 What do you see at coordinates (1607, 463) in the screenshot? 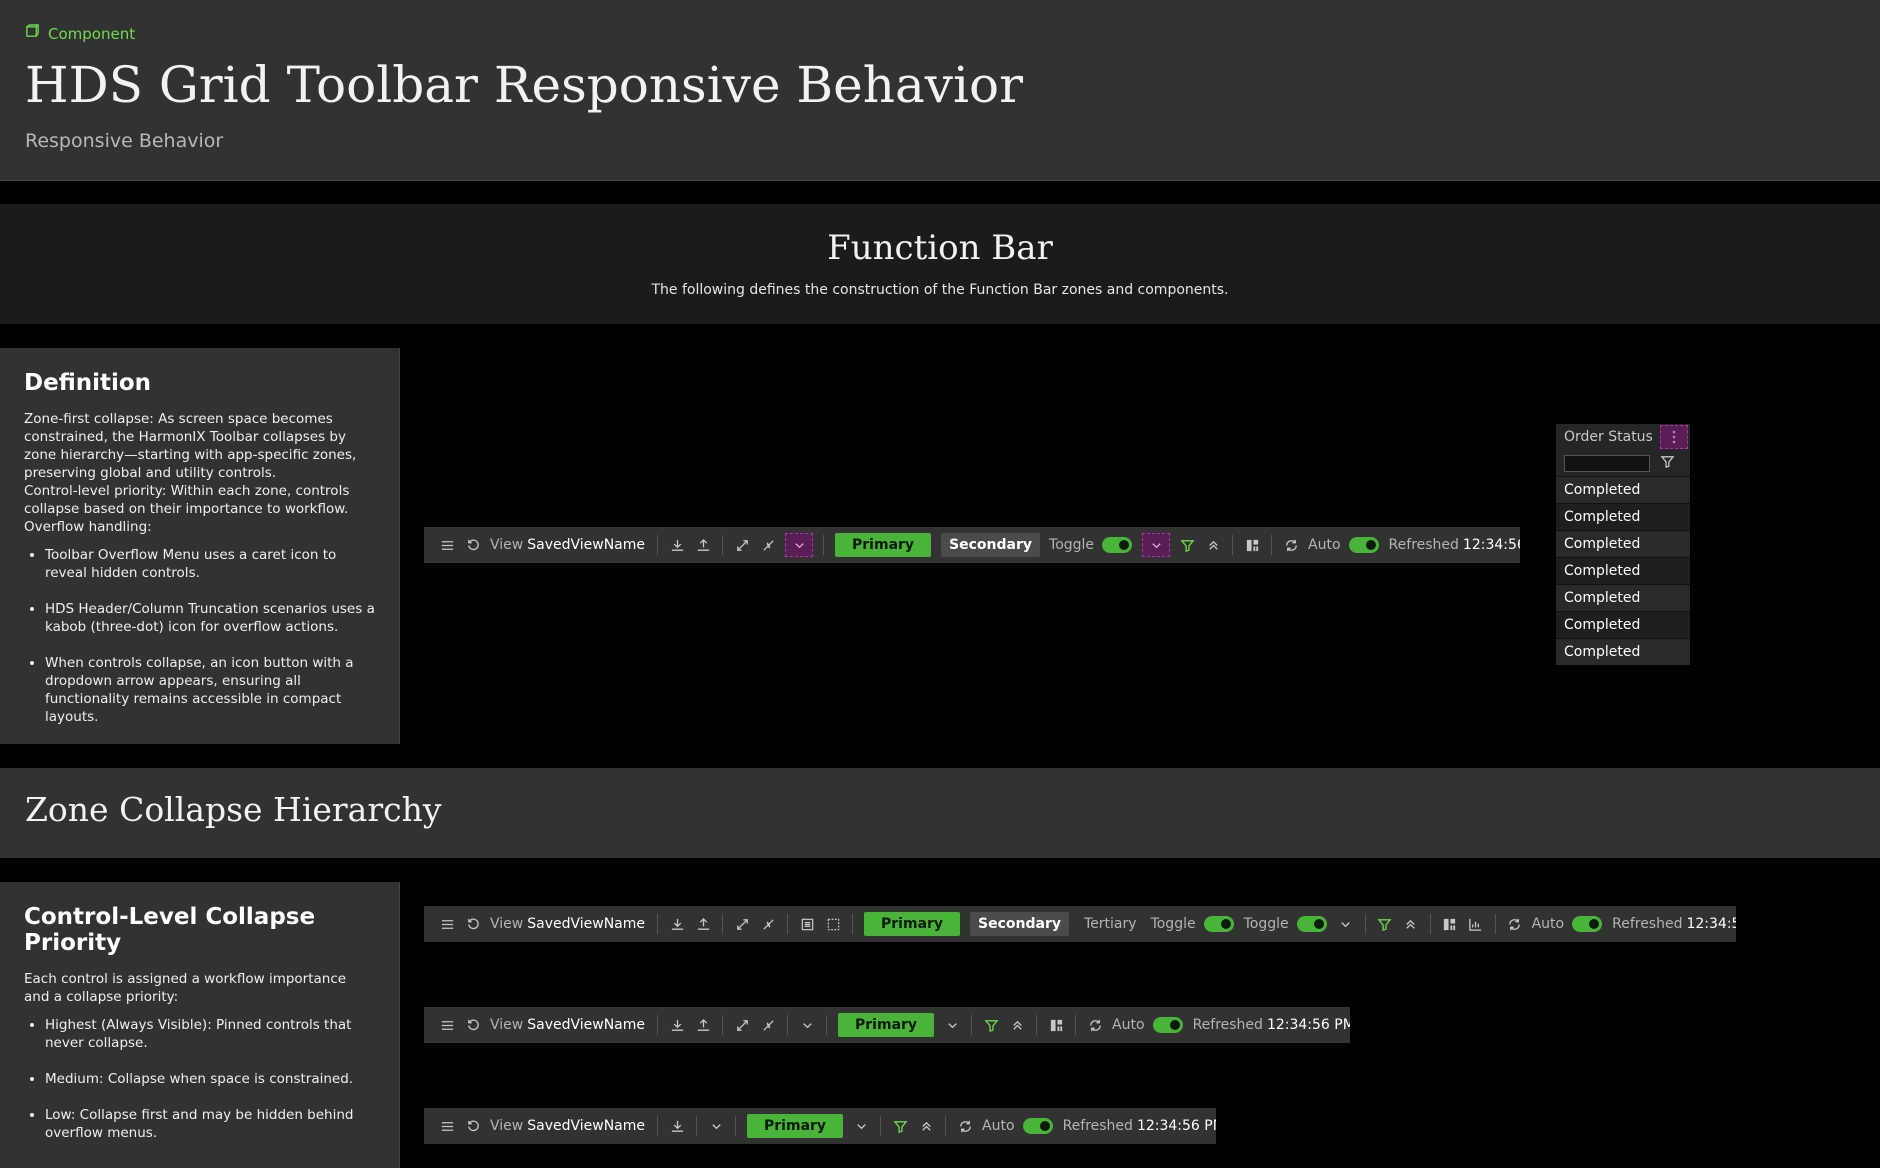
I see `column-filter-input` at bounding box center [1607, 463].